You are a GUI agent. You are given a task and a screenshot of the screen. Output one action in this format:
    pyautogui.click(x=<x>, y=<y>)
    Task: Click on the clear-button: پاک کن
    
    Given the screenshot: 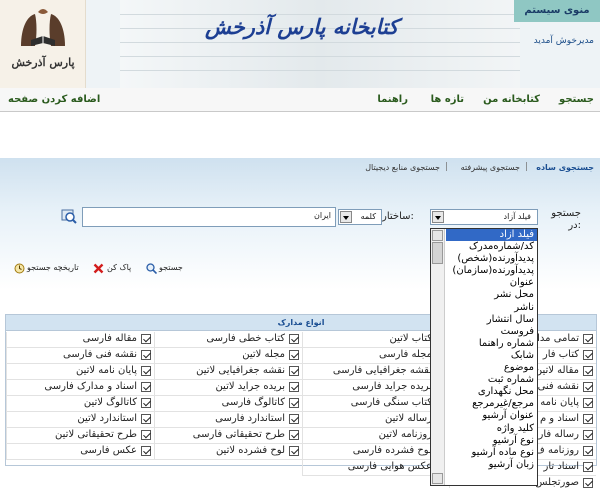 What is the action you would take?
    pyautogui.click(x=115, y=269)
    